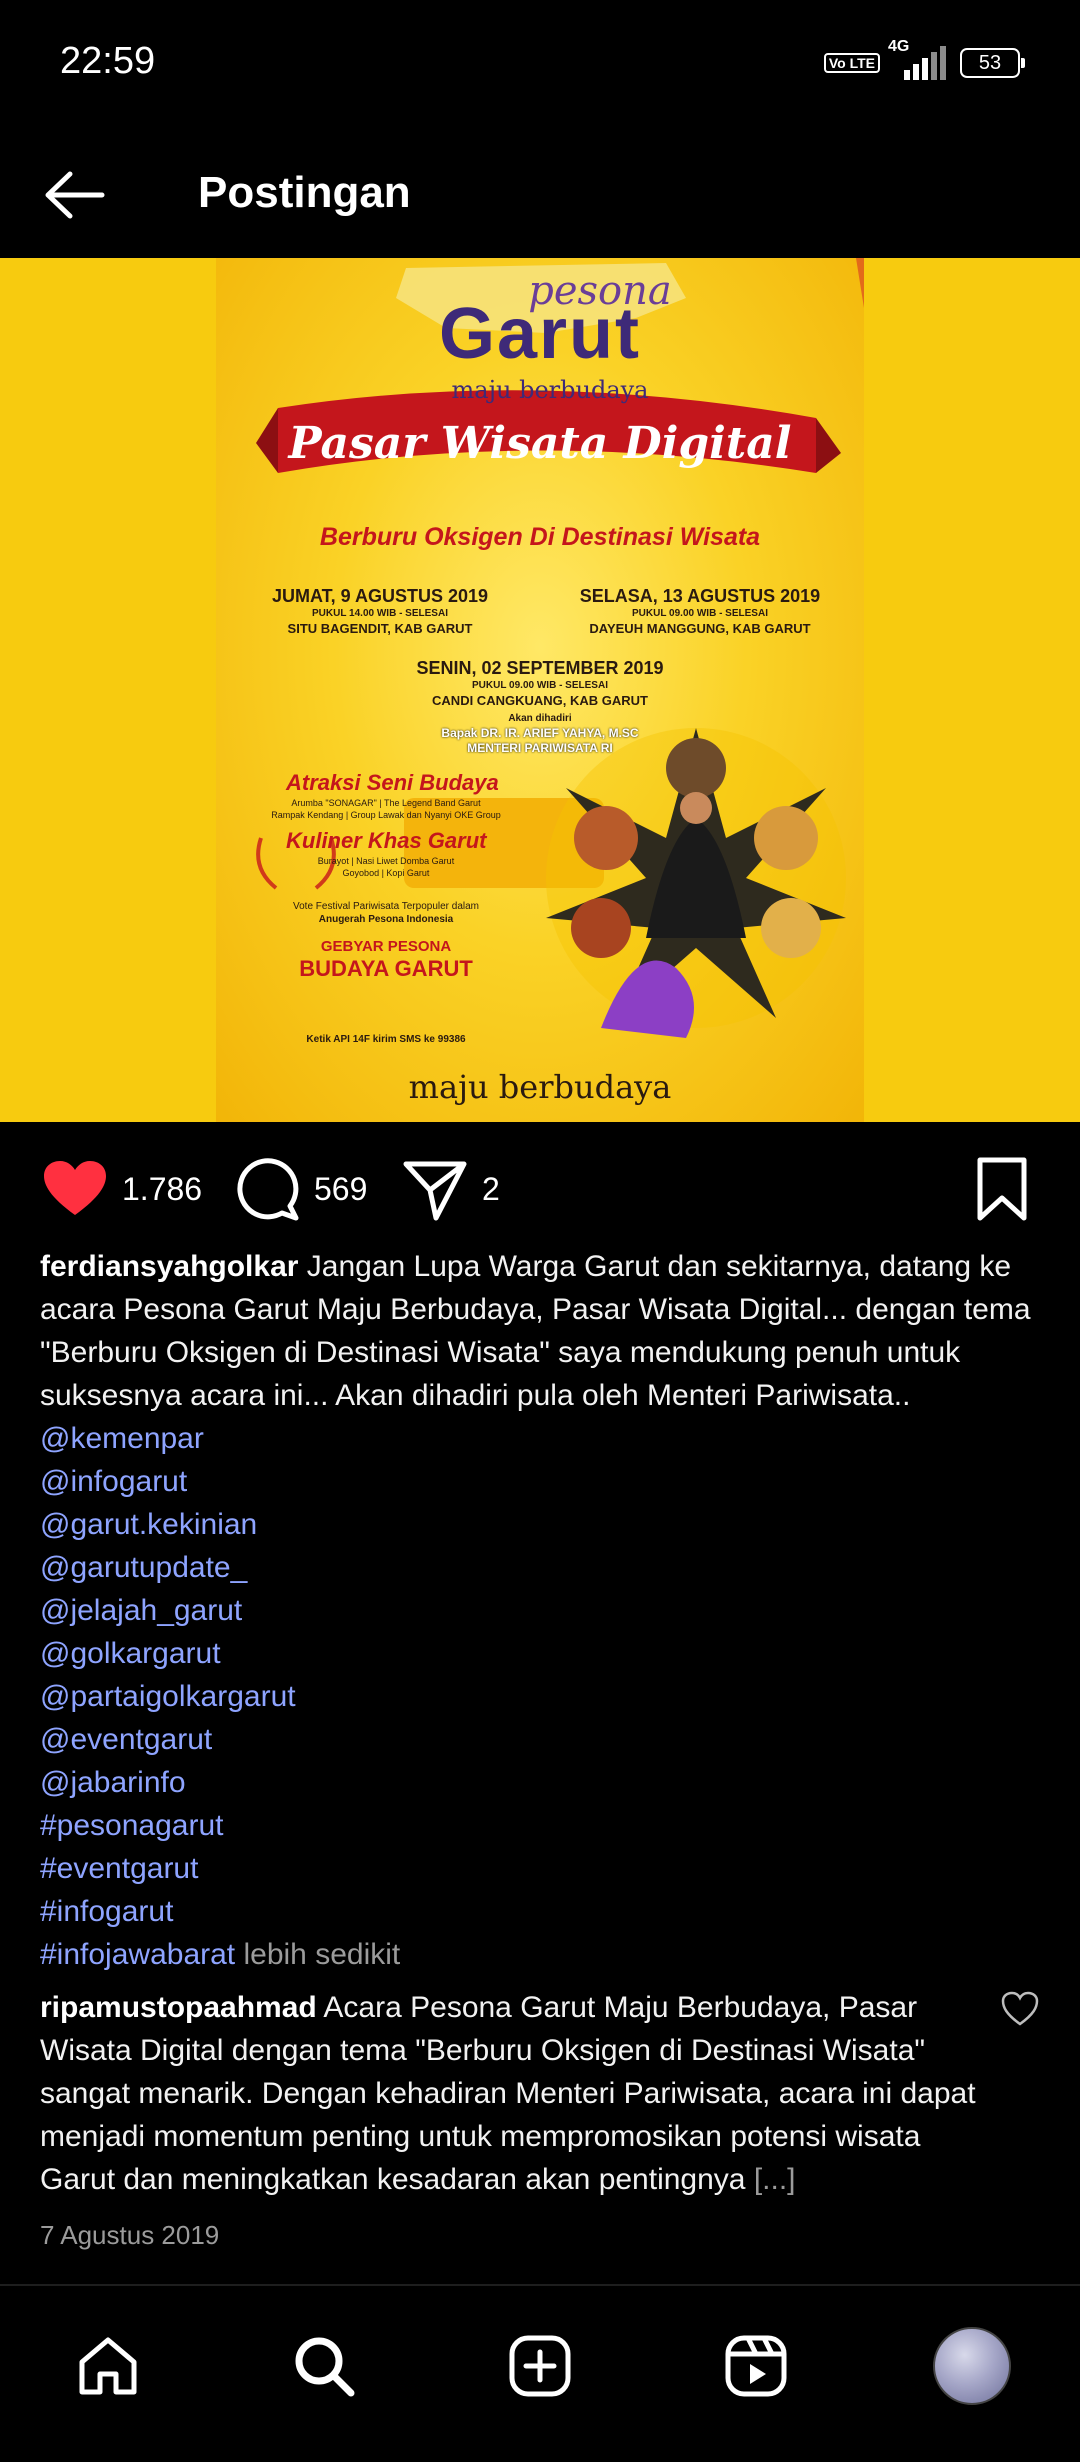  I want to click on poster-footer: maju berbudaya, so click(540, 1087).